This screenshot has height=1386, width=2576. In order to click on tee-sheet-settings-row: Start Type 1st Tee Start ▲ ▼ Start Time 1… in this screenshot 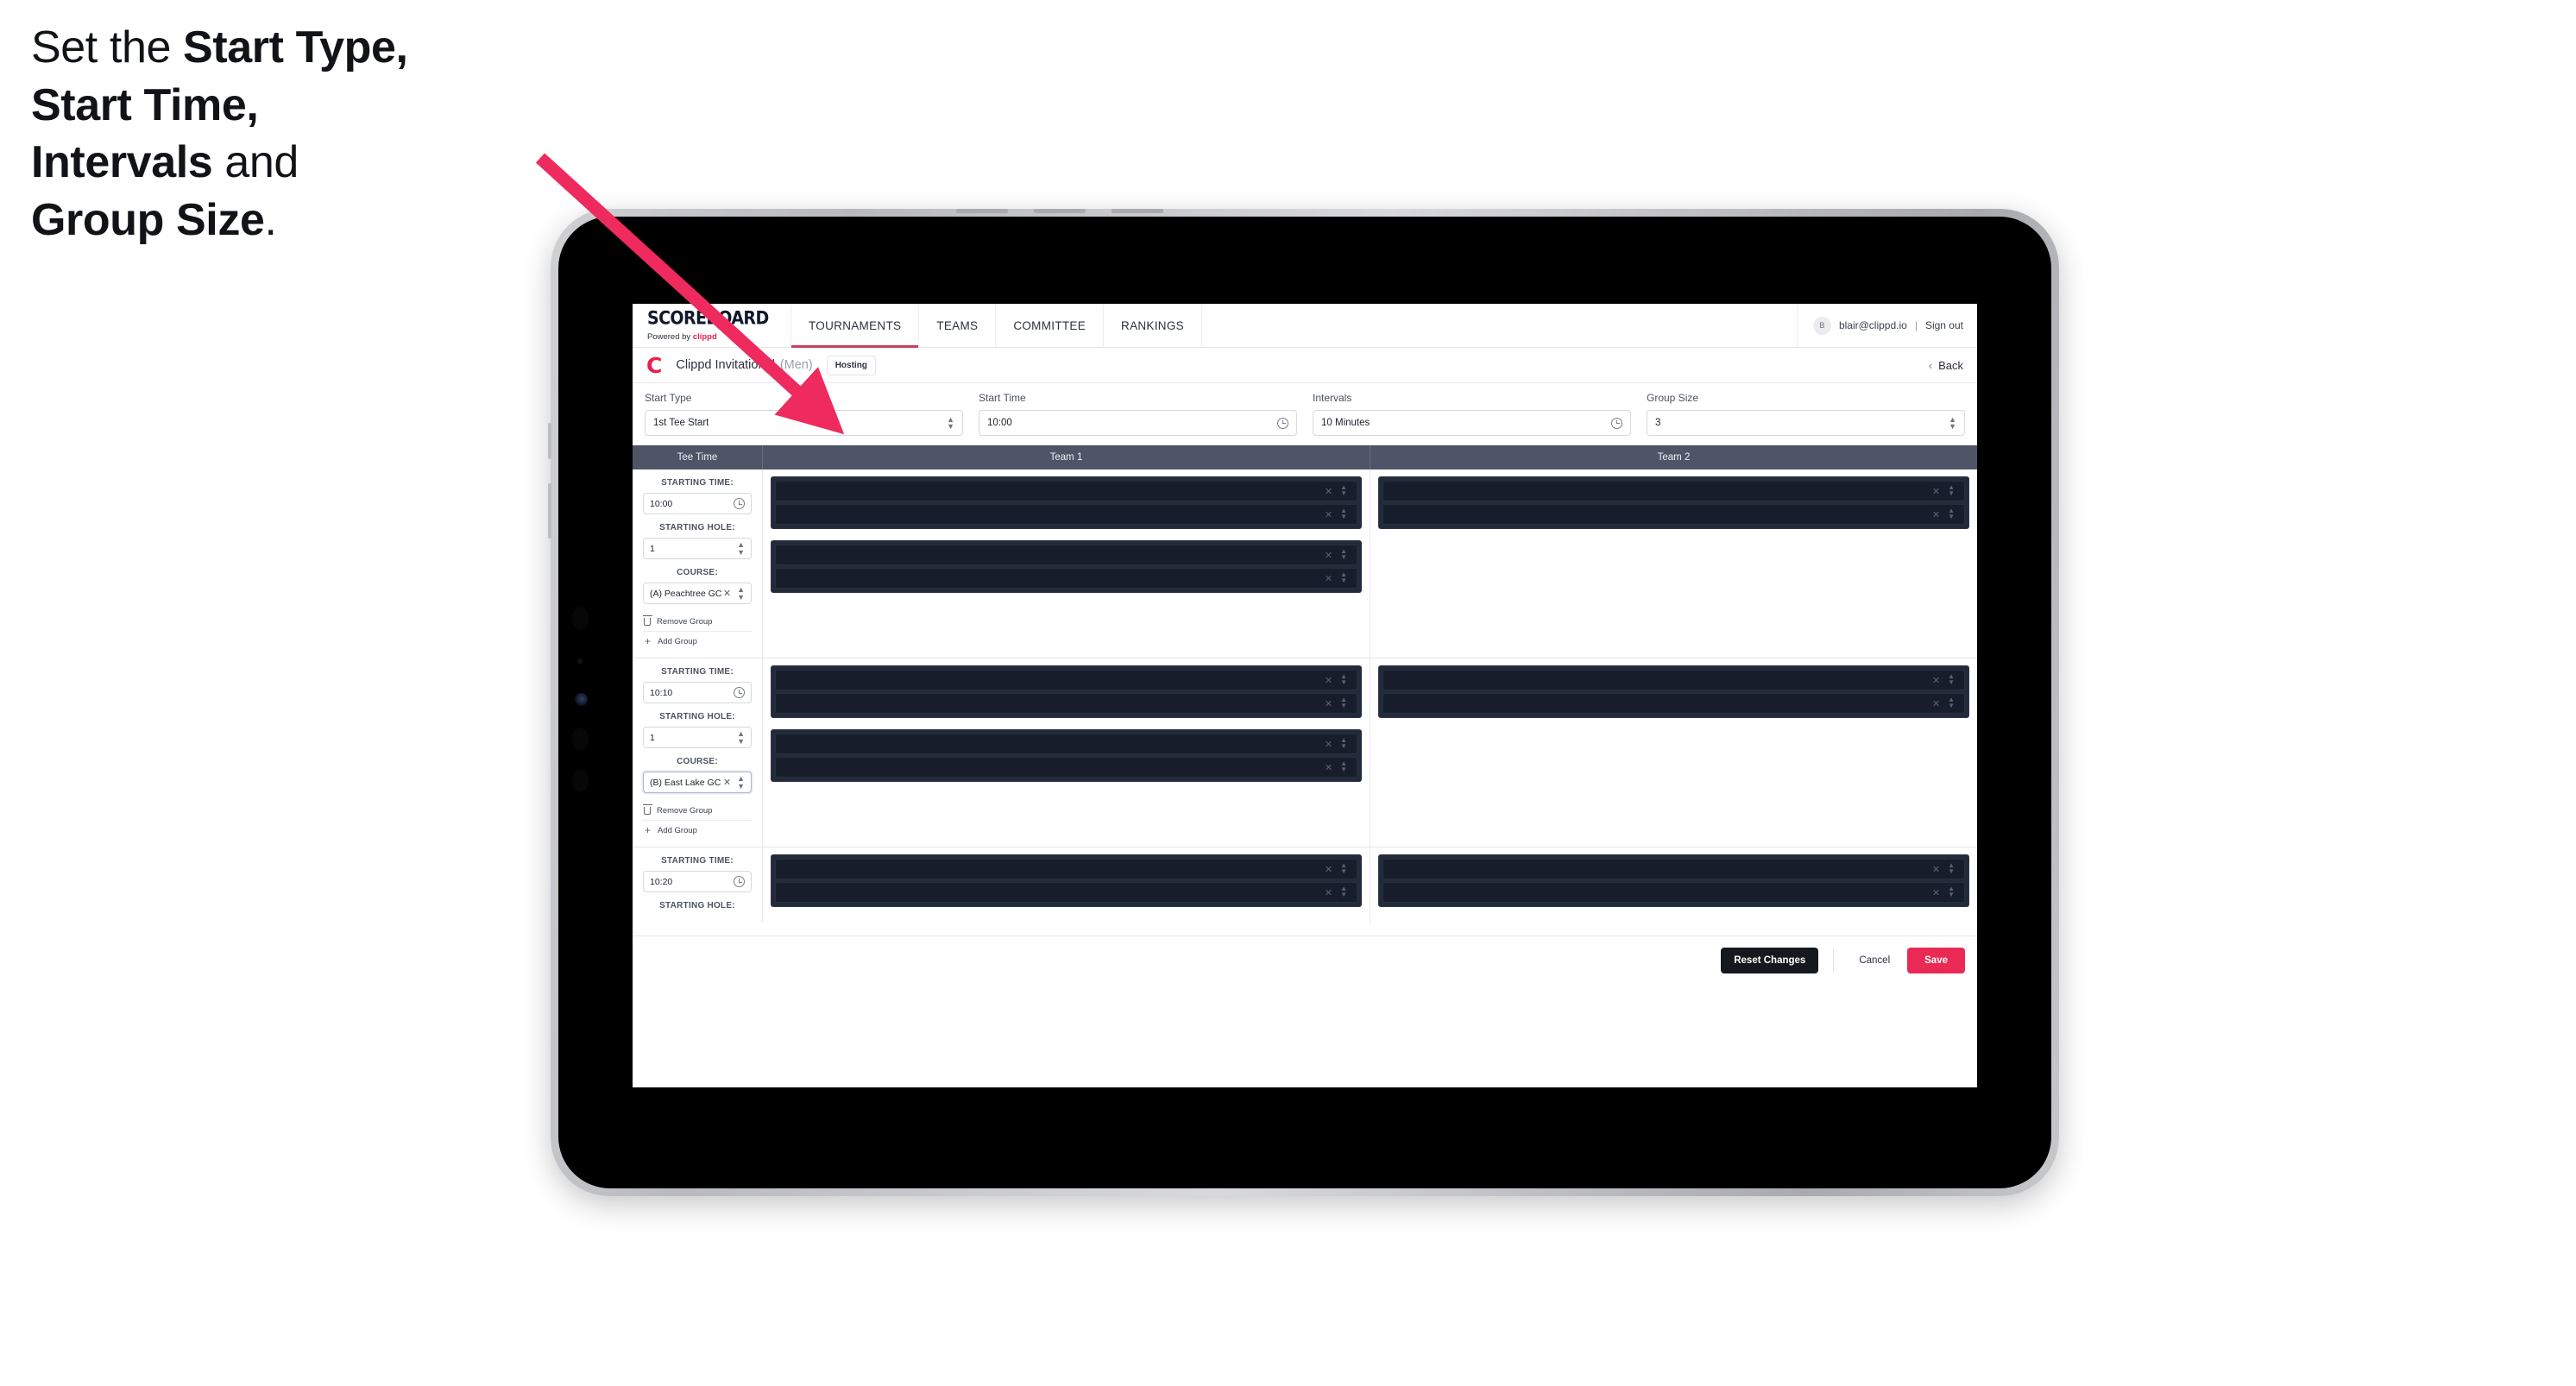, I will do `click(1305, 414)`.